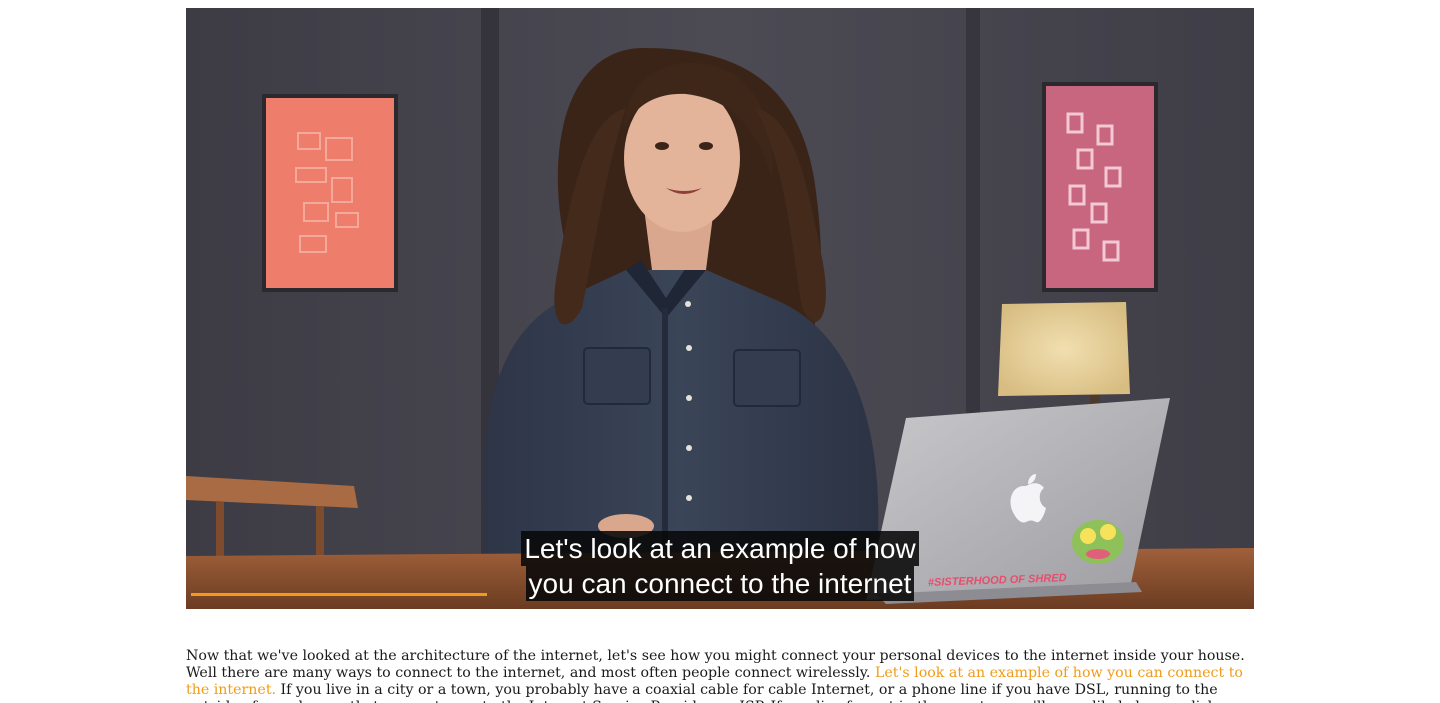 The image size is (1440, 703). I want to click on video-progress-bar, so click(339, 594).